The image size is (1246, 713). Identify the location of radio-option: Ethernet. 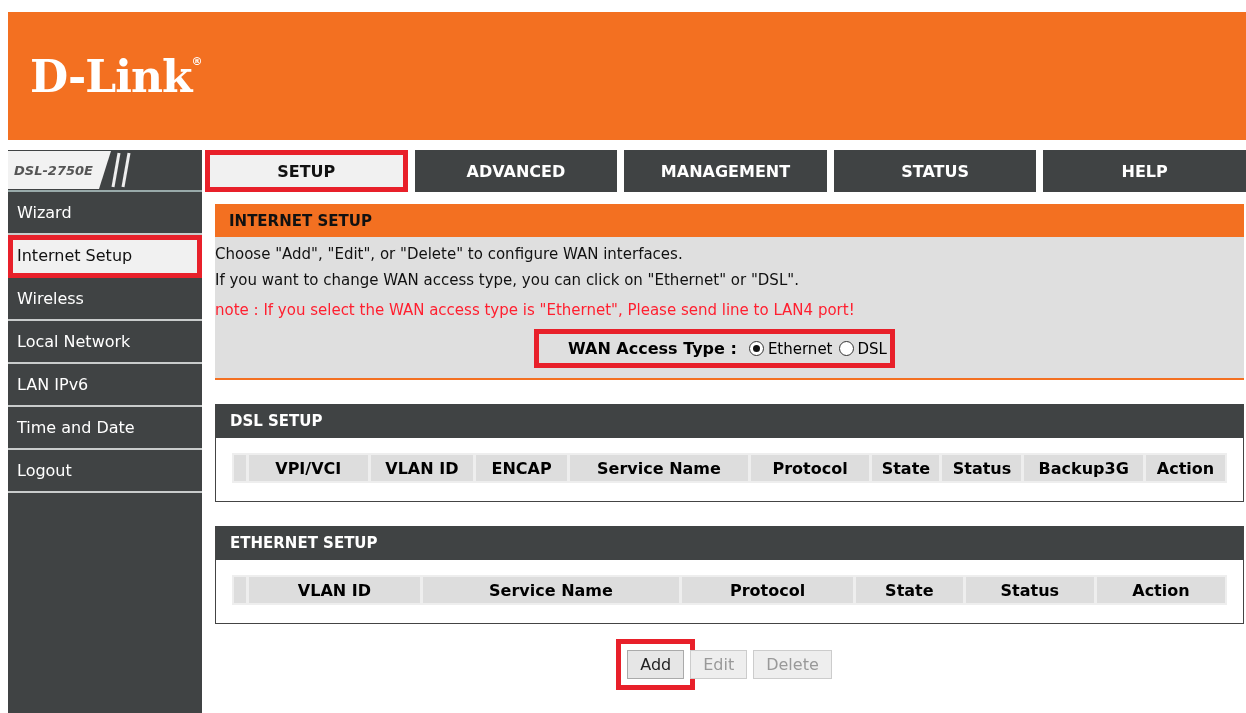
(790, 348).